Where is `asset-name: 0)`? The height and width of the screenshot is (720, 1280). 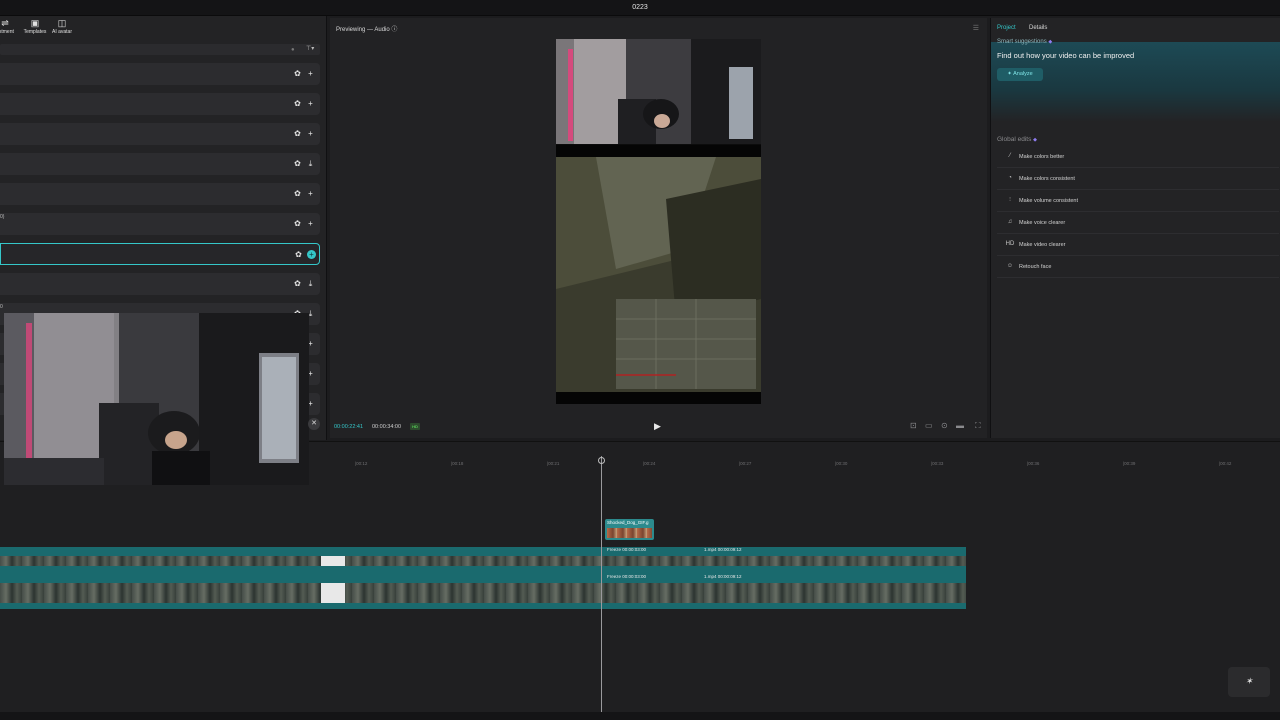 asset-name: 0) is located at coordinates (2, 217).